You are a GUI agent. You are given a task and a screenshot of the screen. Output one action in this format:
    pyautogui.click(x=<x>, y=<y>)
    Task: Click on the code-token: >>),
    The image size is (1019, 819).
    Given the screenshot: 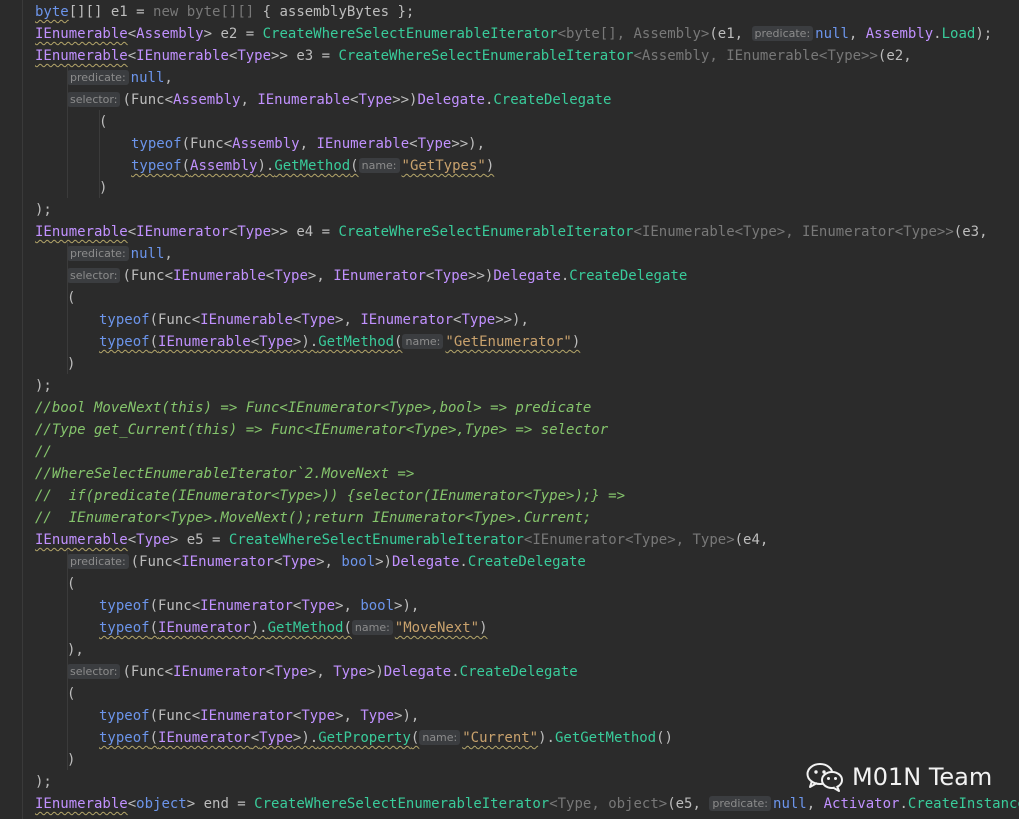 What is the action you would take?
    pyautogui.click(x=468, y=144)
    